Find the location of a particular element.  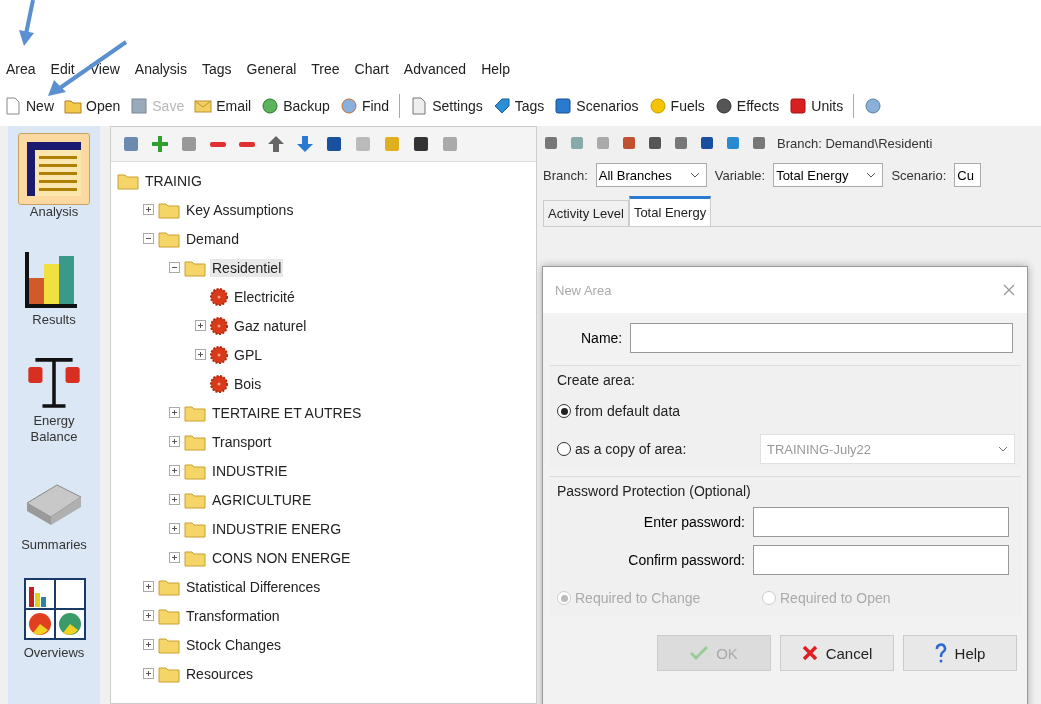

close-icon is located at coordinates (809, 653).